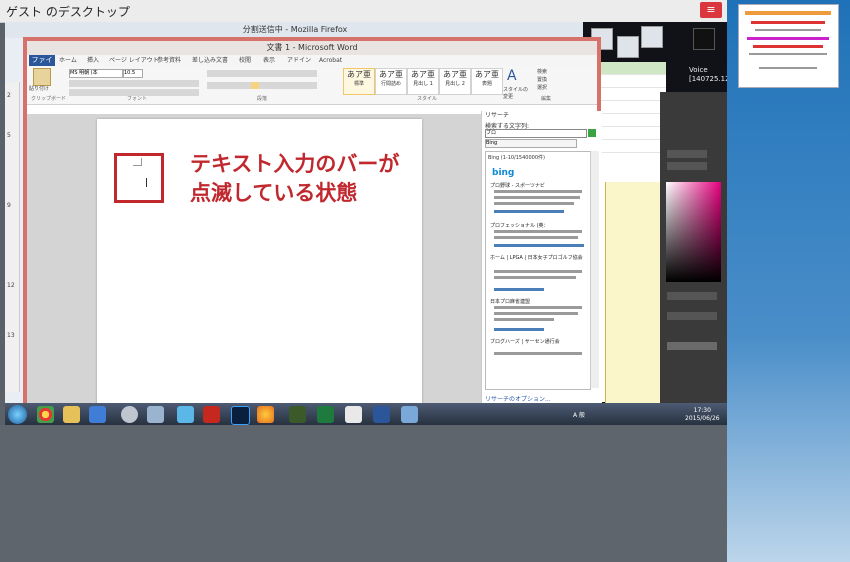 The image size is (850, 562). Describe the element at coordinates (17, 414) in the screenshot. I see `start-button-icon` at that location.